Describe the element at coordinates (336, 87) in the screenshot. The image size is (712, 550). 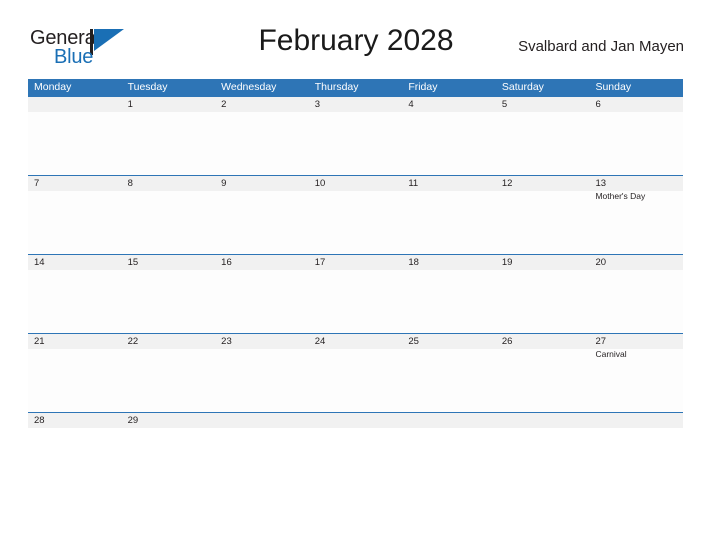
I see `weekday-header-thursday: Thursday` at that location.